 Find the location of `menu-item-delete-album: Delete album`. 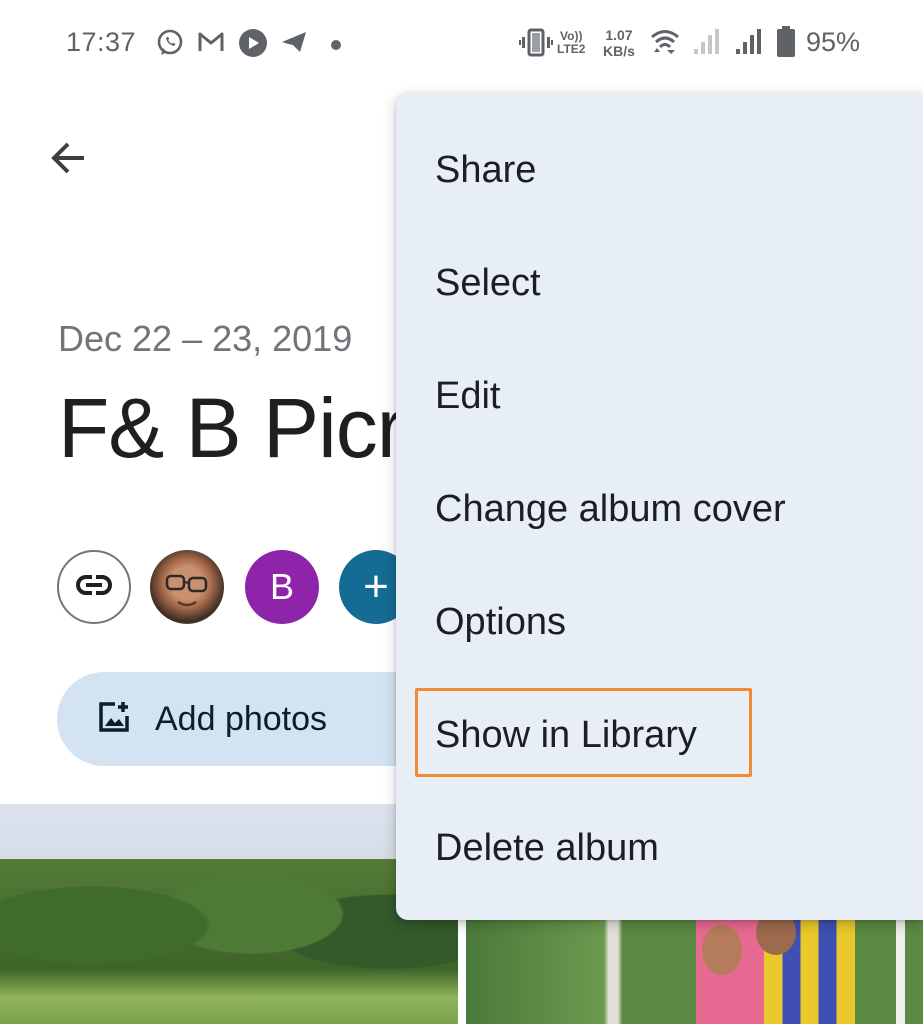

menu-item-delete-album: Delete album is located at coordinates (659, 848).